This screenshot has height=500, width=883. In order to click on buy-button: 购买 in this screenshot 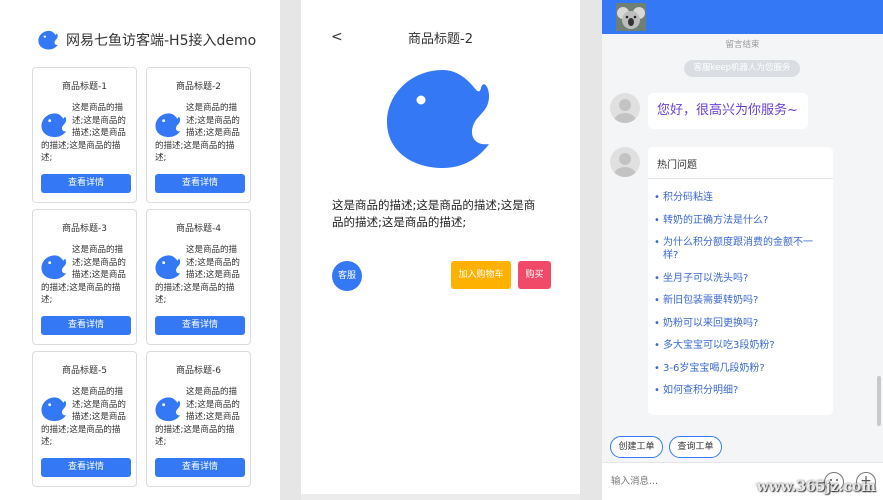, I will do `click(534, 275)`.